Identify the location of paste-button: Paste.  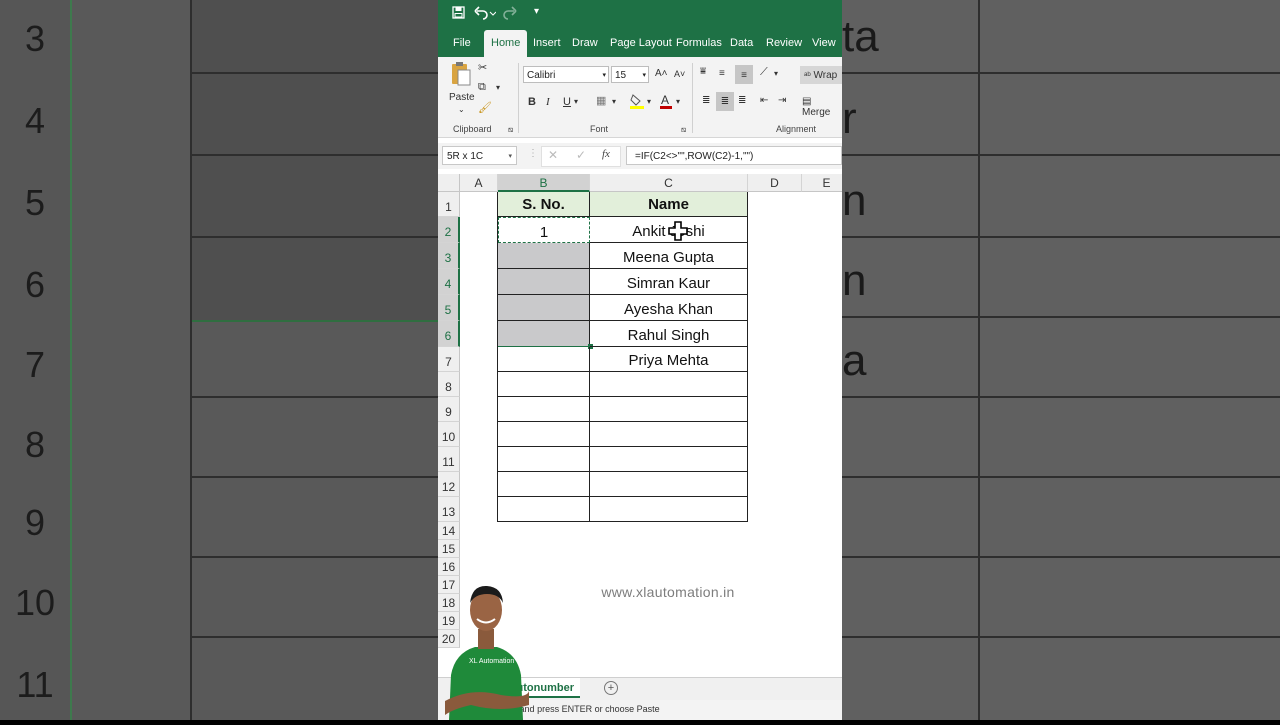
(462, 97).